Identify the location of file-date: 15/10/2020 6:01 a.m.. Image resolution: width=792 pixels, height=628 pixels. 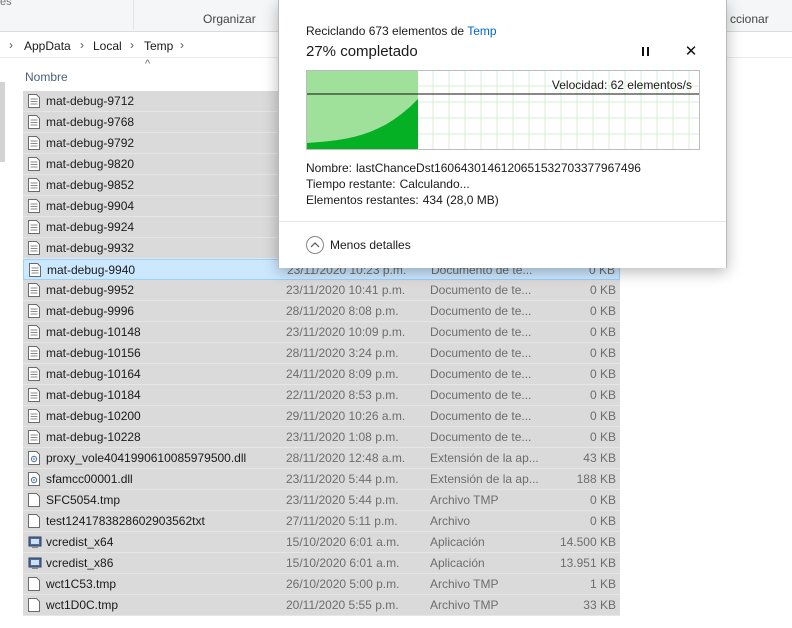
(343, 542).